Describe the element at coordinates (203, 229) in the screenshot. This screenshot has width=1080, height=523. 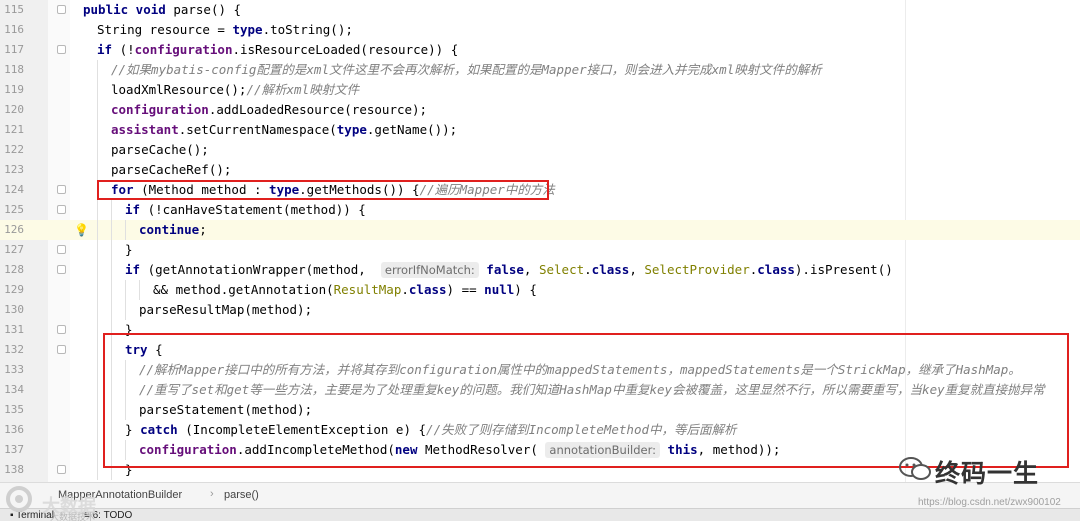
I see `code-token: ;` at that location.